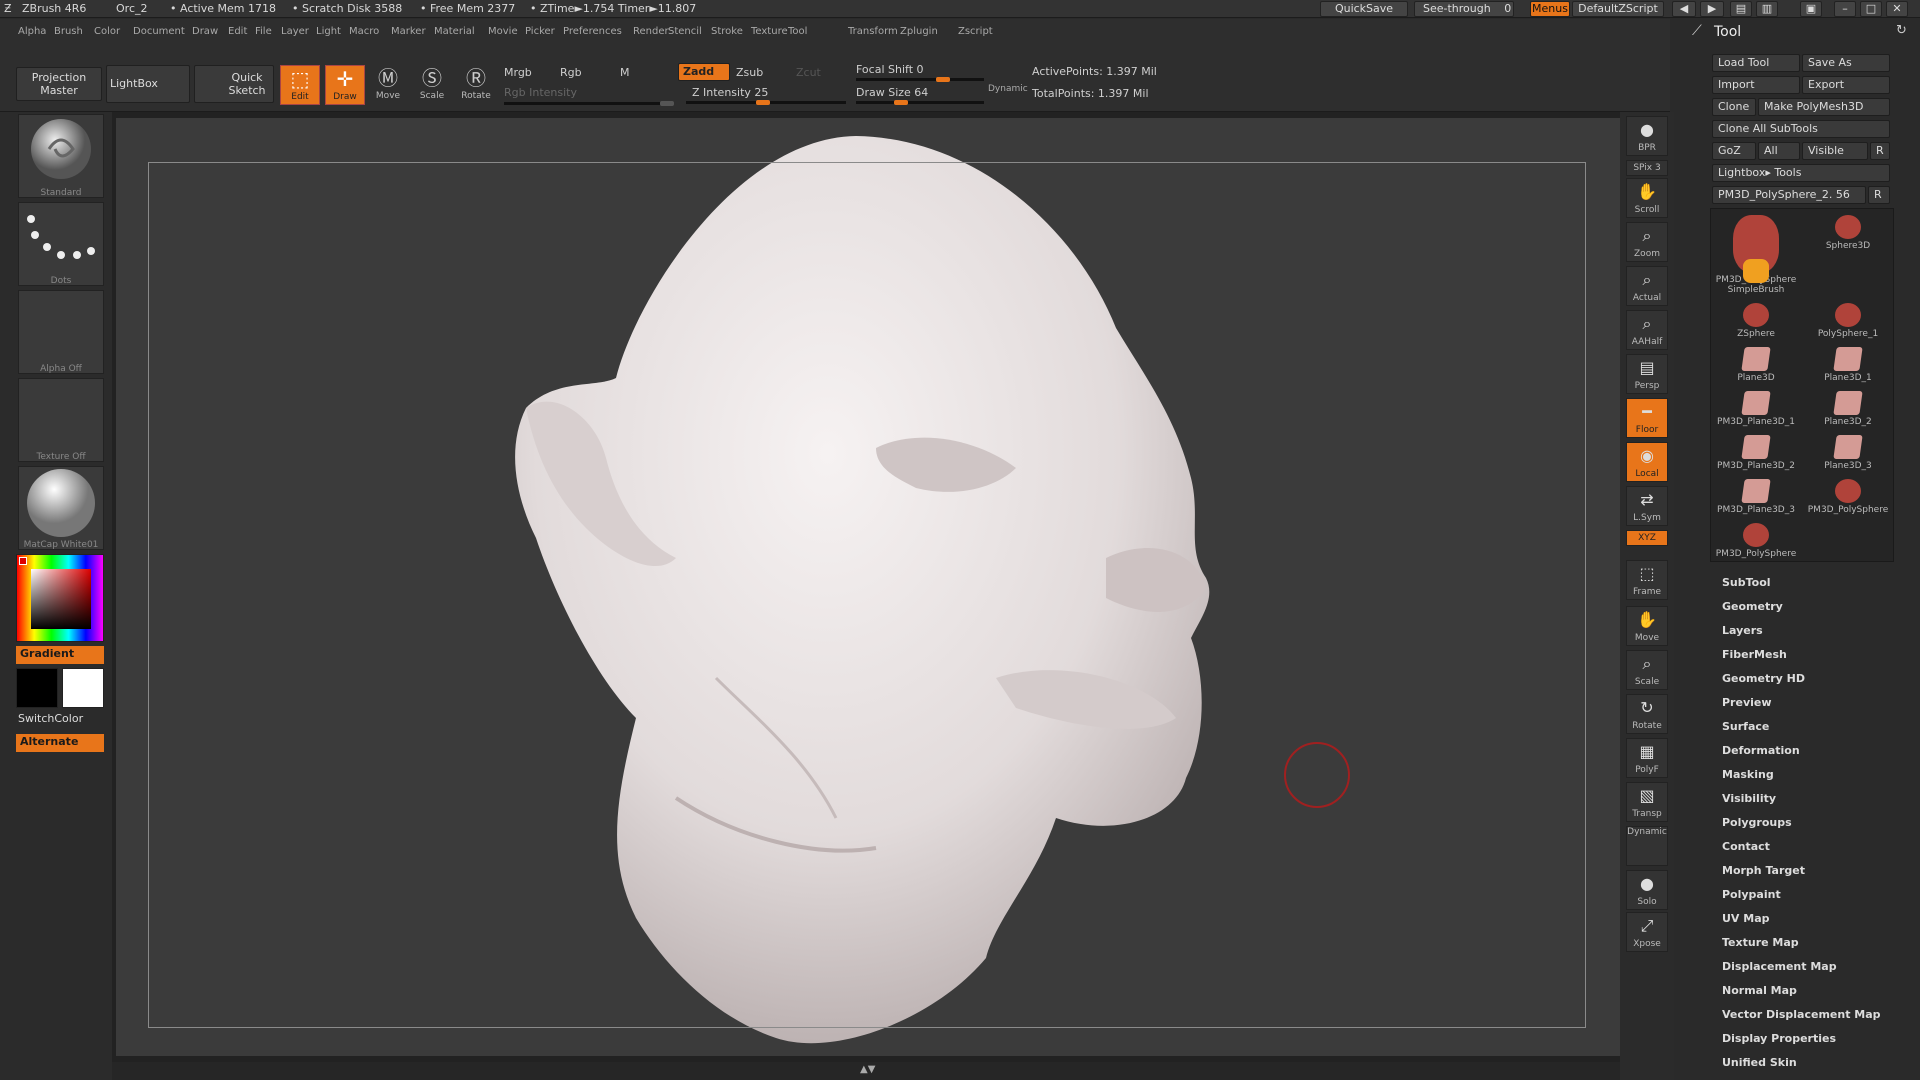 The height and width of the screenshot is (1080, 1920). Describe the element at coordinates (295, 31) in the screenshot. I see `menu-layer: Layer` at that location.